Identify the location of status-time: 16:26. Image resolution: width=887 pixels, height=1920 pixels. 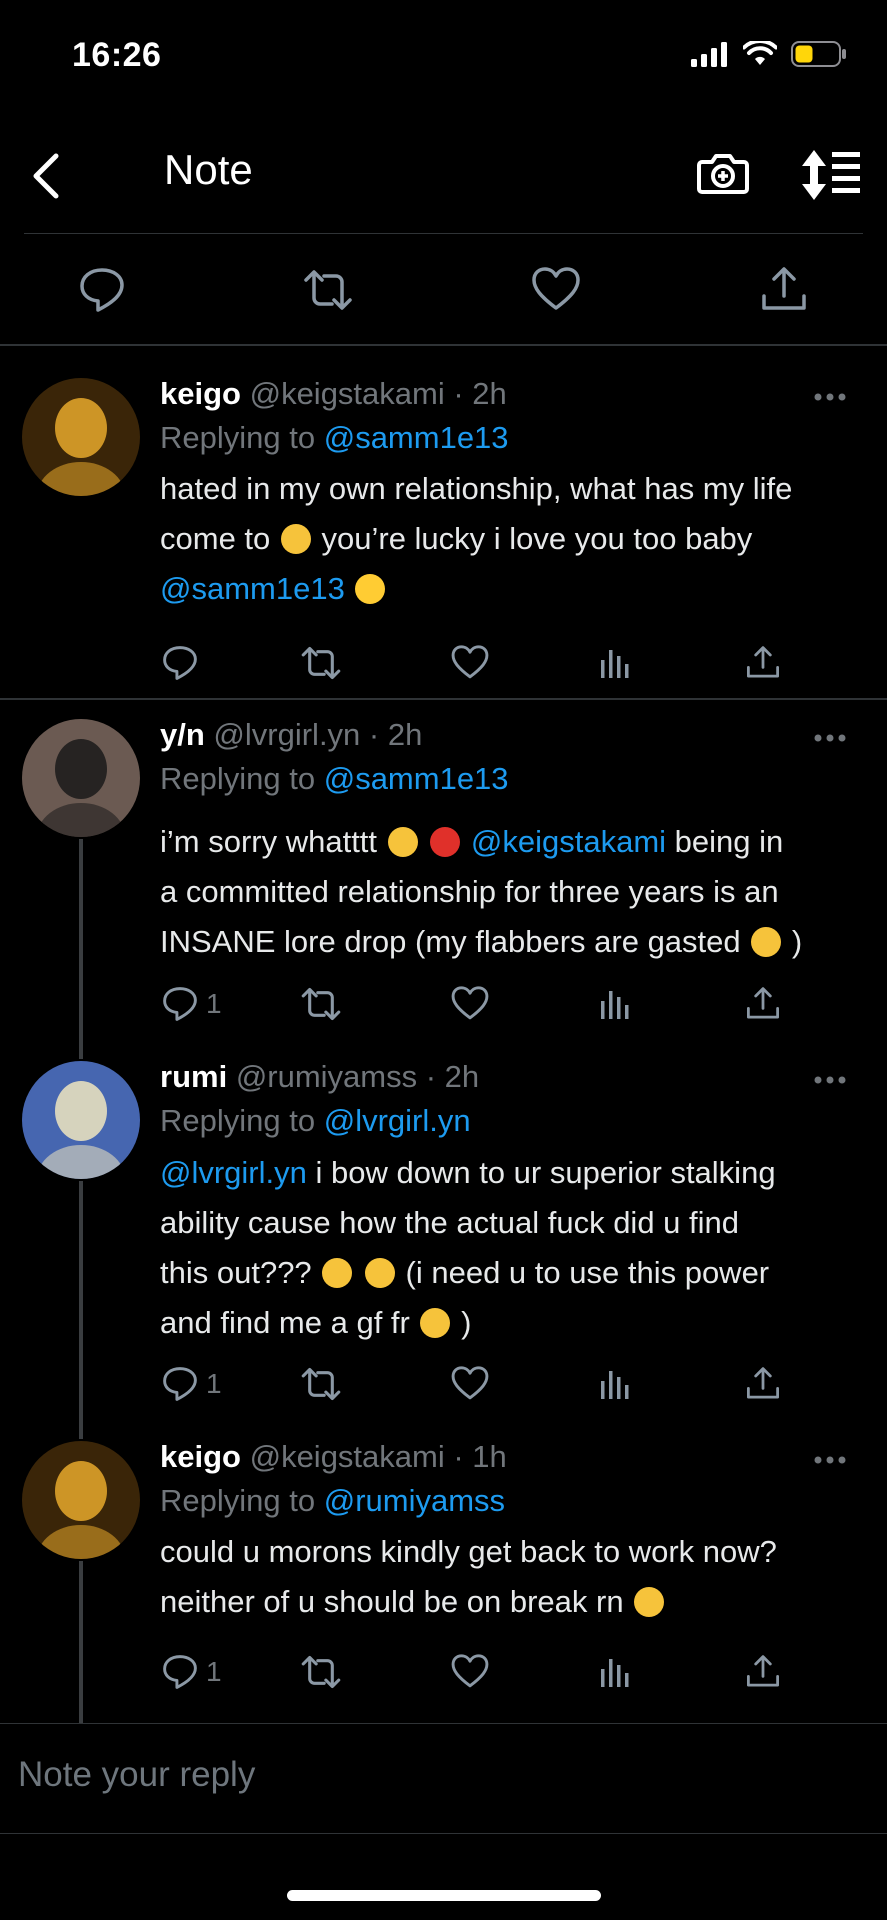
(117, 55).